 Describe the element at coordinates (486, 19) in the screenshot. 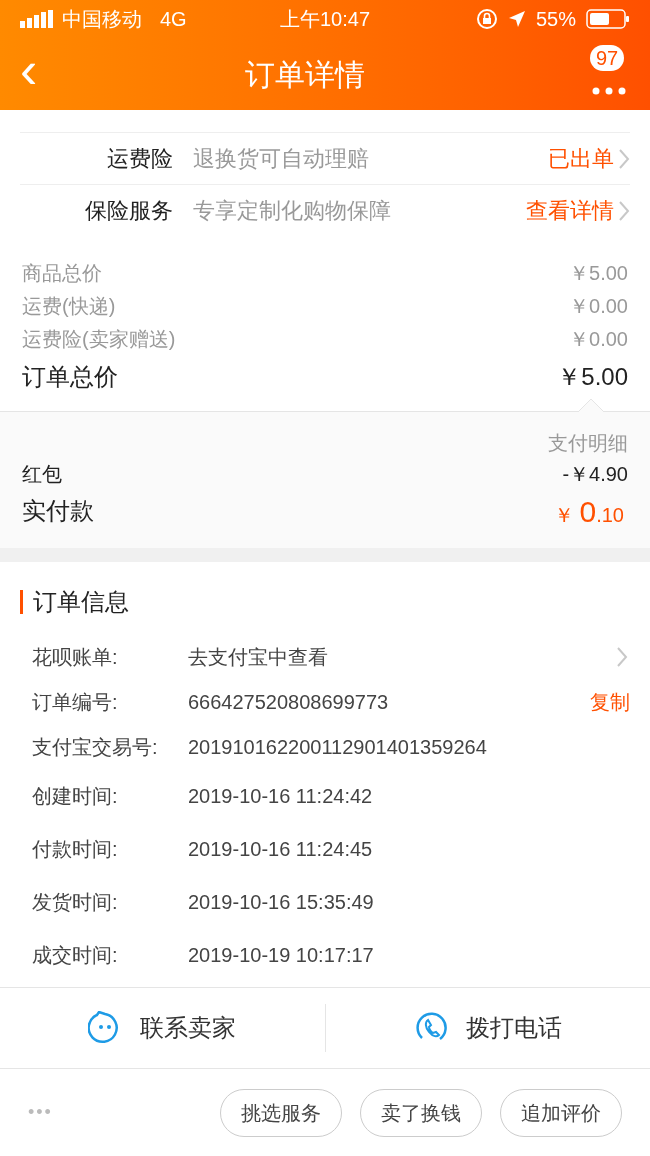

I see `rotation-lock-icon` at that location.